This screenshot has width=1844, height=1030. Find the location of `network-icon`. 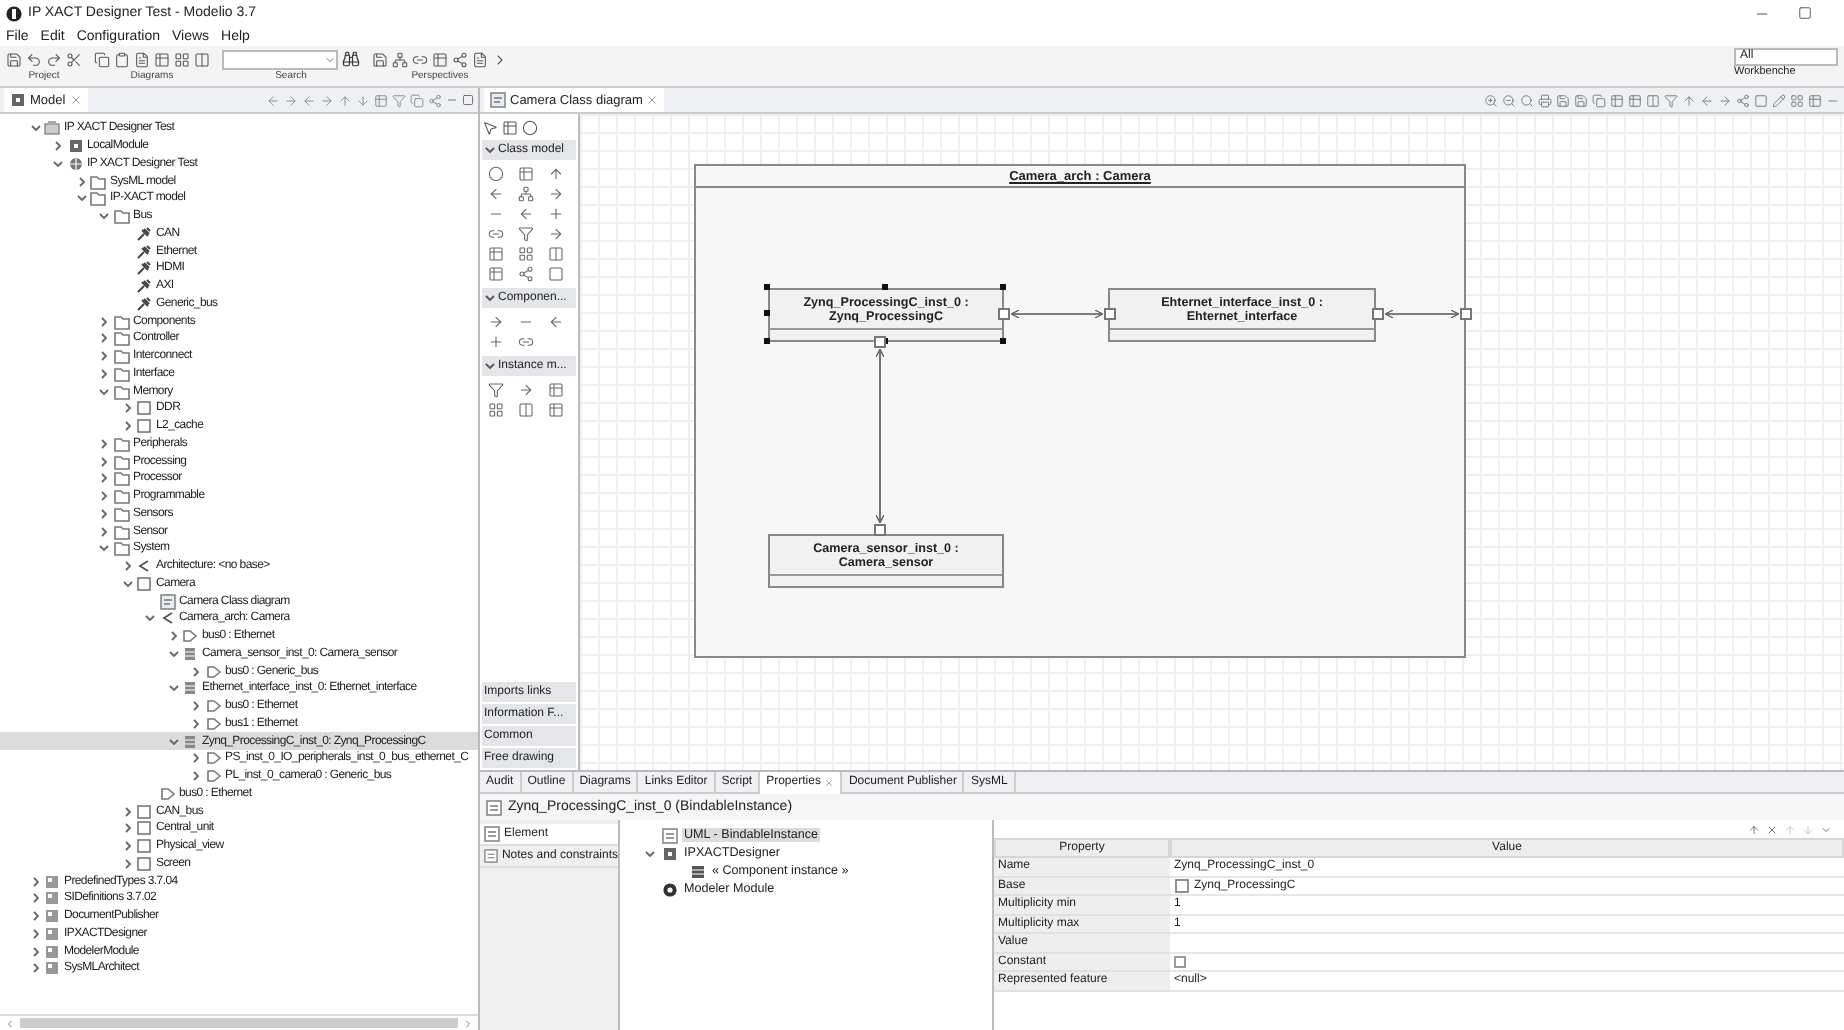

network-icon is located at coordinates (526, 194).